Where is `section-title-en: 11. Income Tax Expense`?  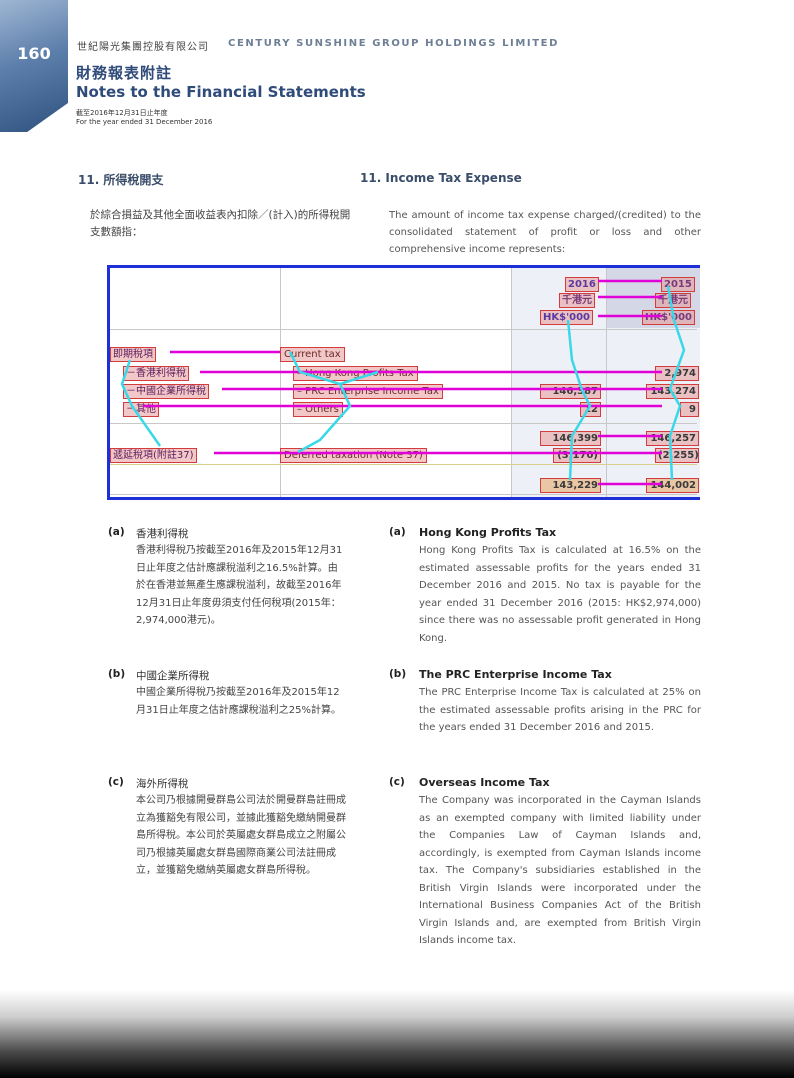 section-title-en: 11. Income Tax Expense is located at coordinates (441, 178).